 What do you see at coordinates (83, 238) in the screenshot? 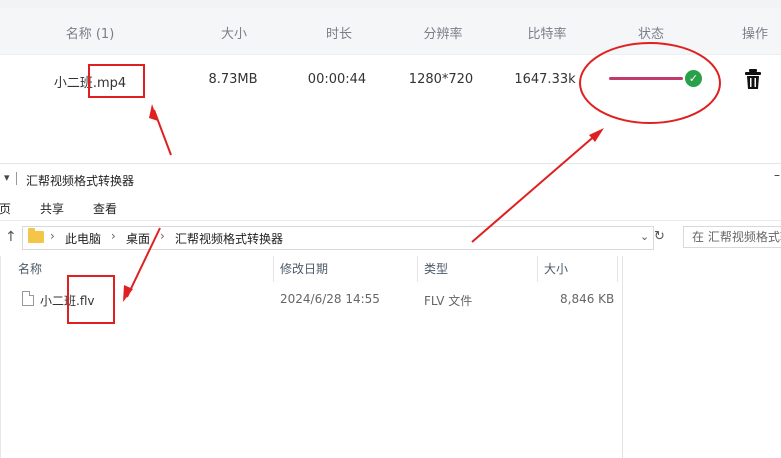
I see `breadcrumb-this-pc: 此电脑` at bounding box center [83, 238].